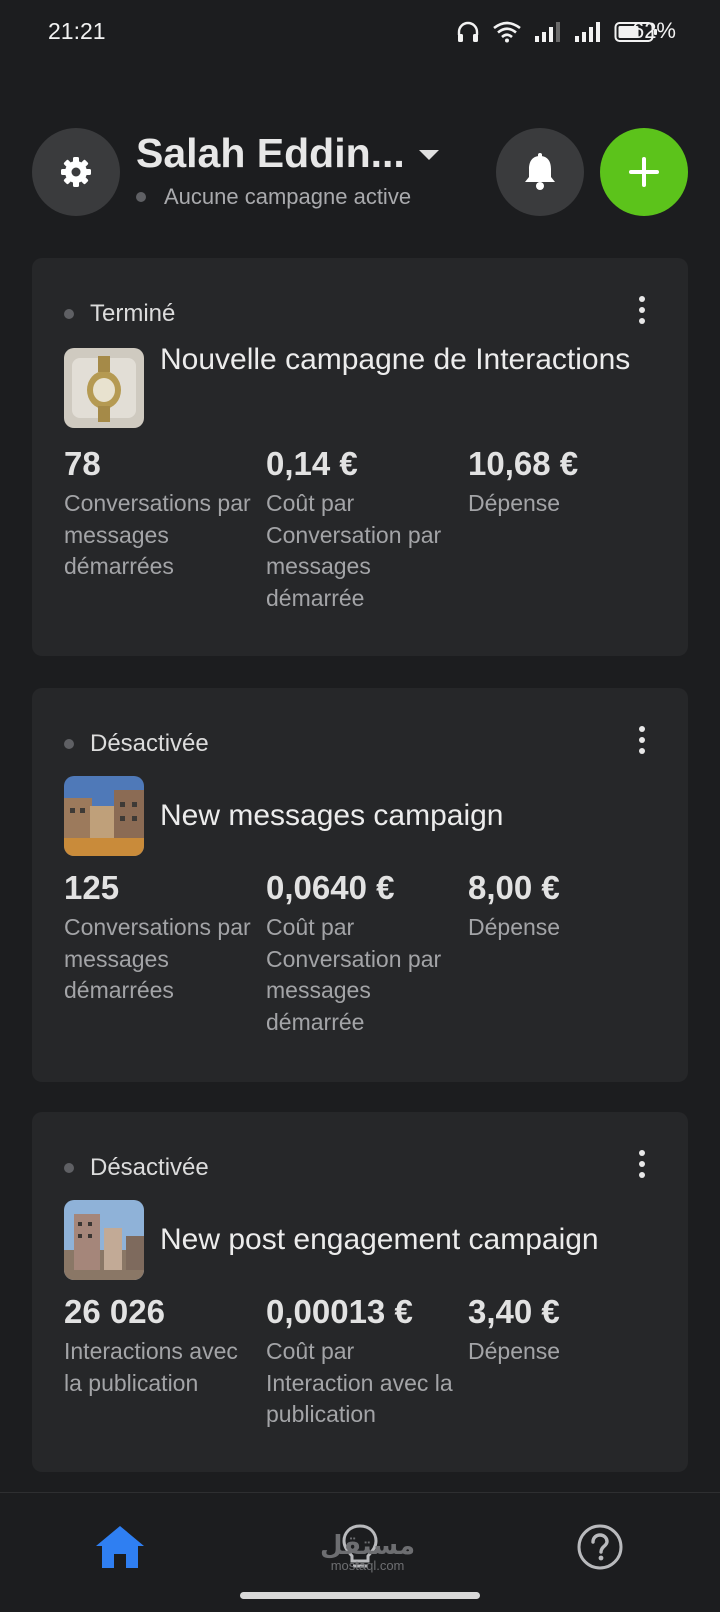  I want to click on nav-help, so click(600, 1547).